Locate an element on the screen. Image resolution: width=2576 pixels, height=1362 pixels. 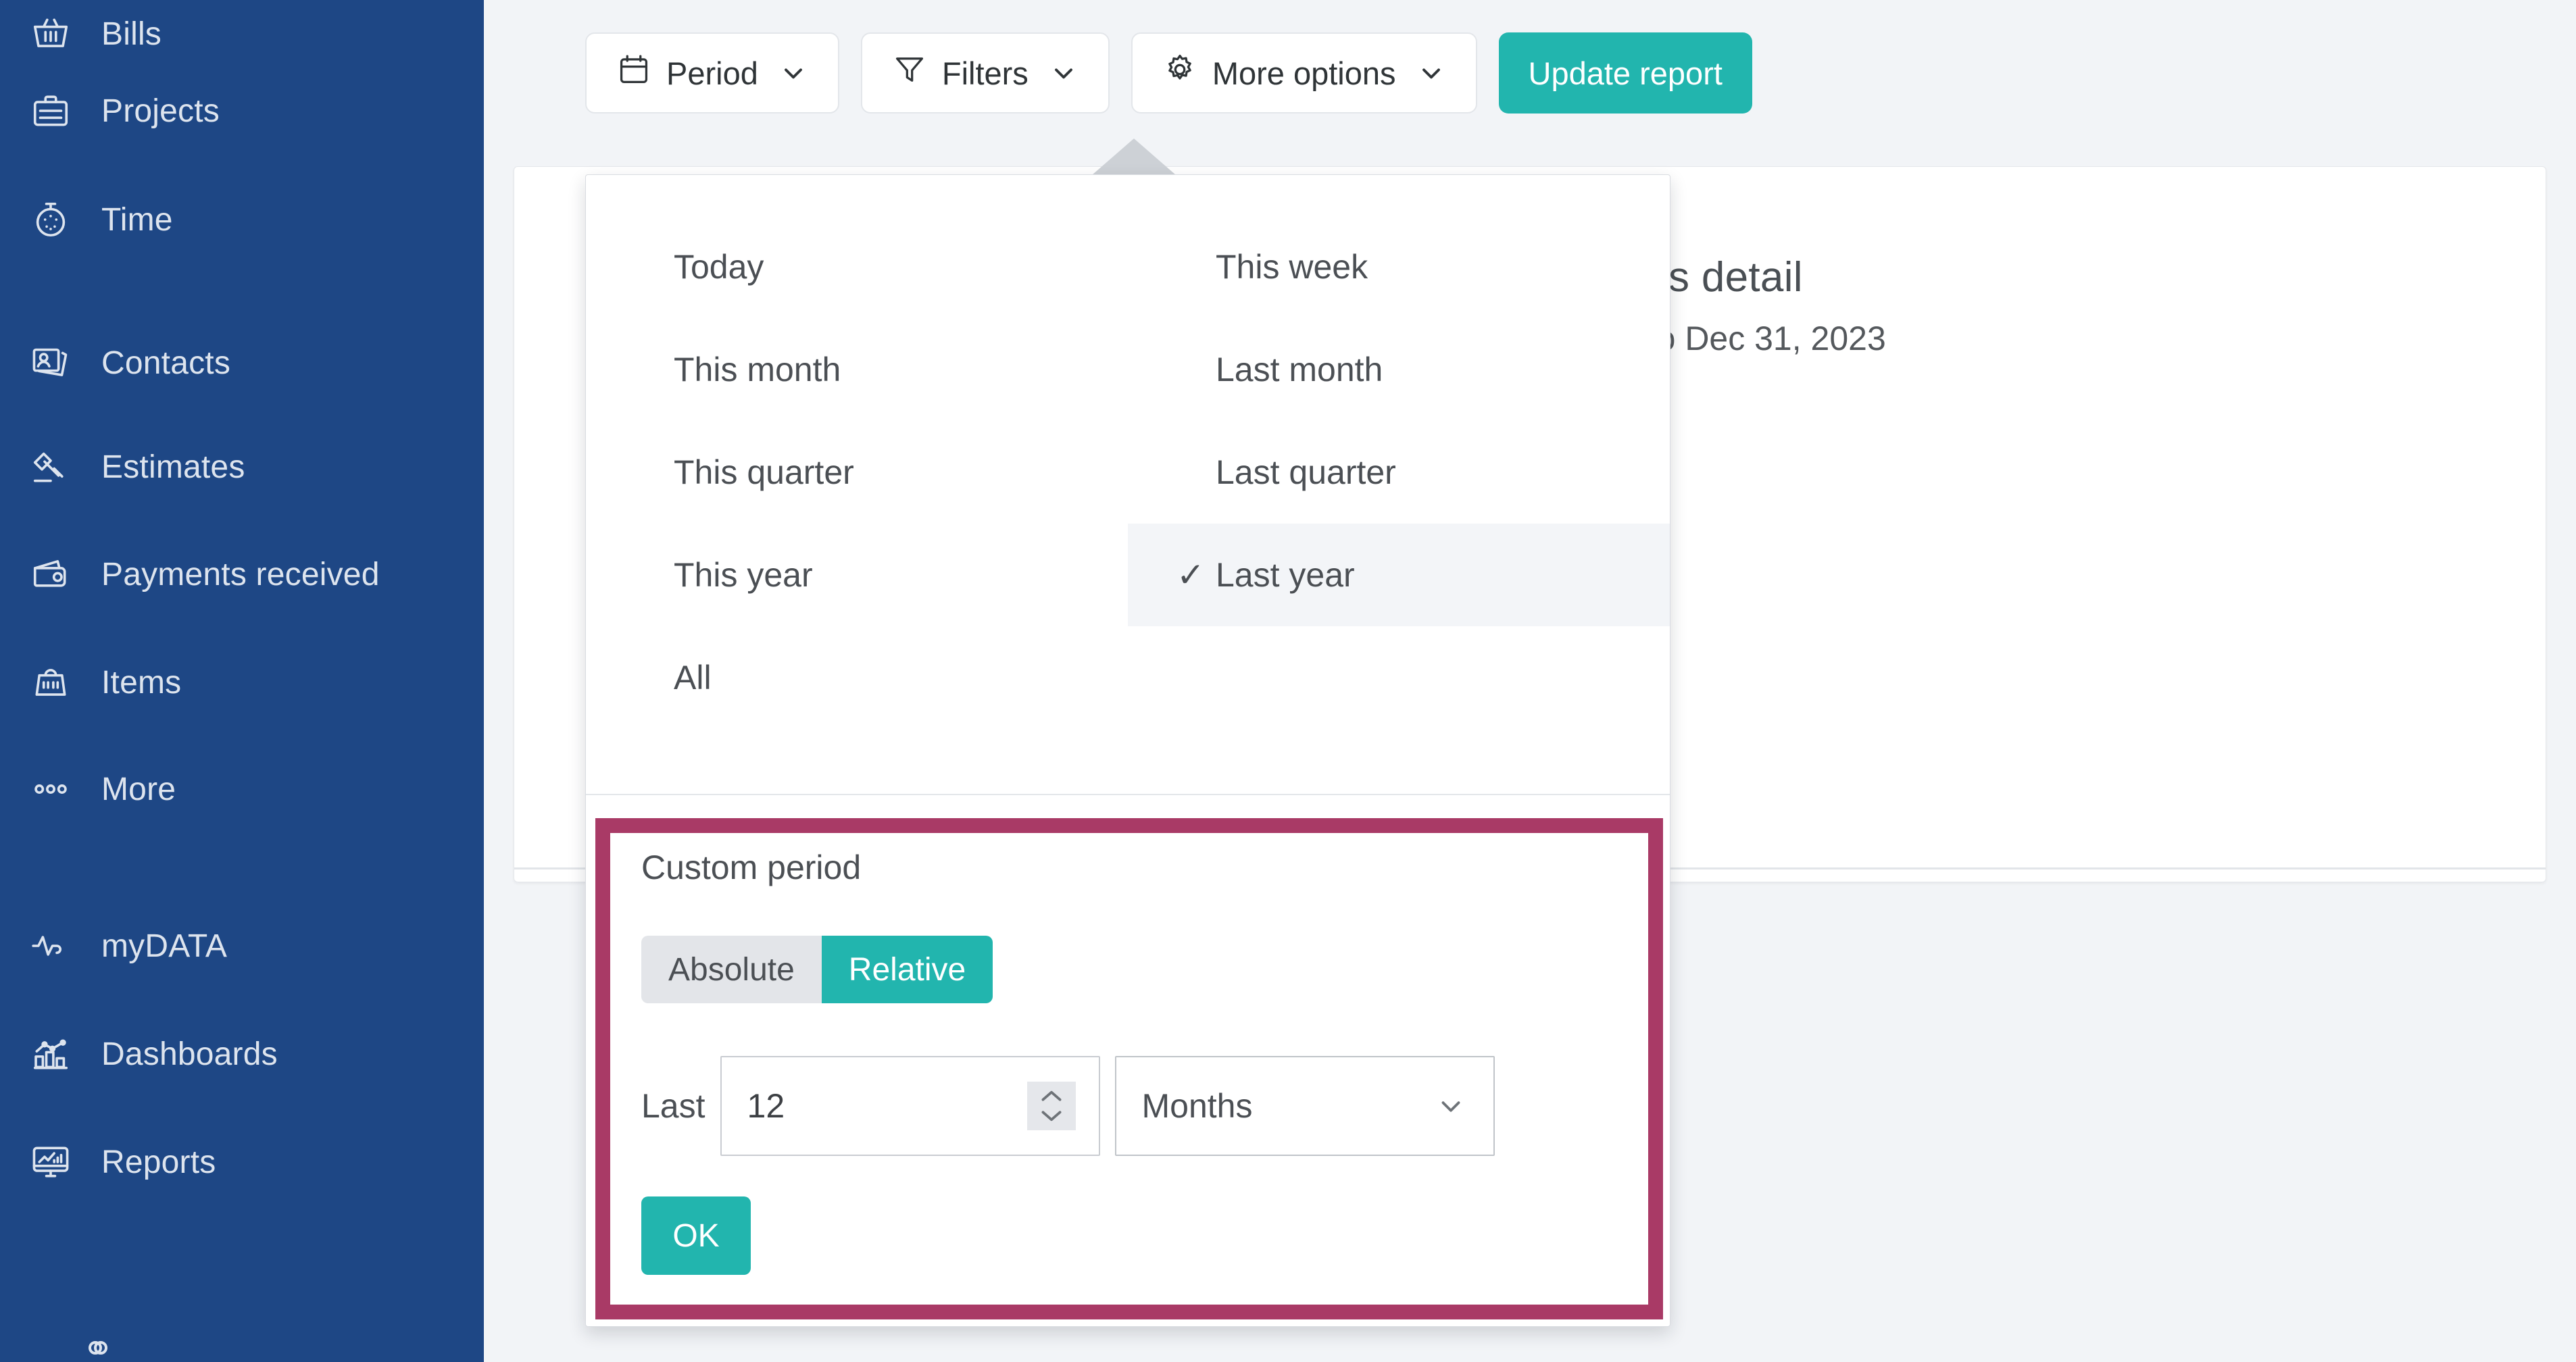
filters-button-label: Filters is located at coordinates (985, 73).